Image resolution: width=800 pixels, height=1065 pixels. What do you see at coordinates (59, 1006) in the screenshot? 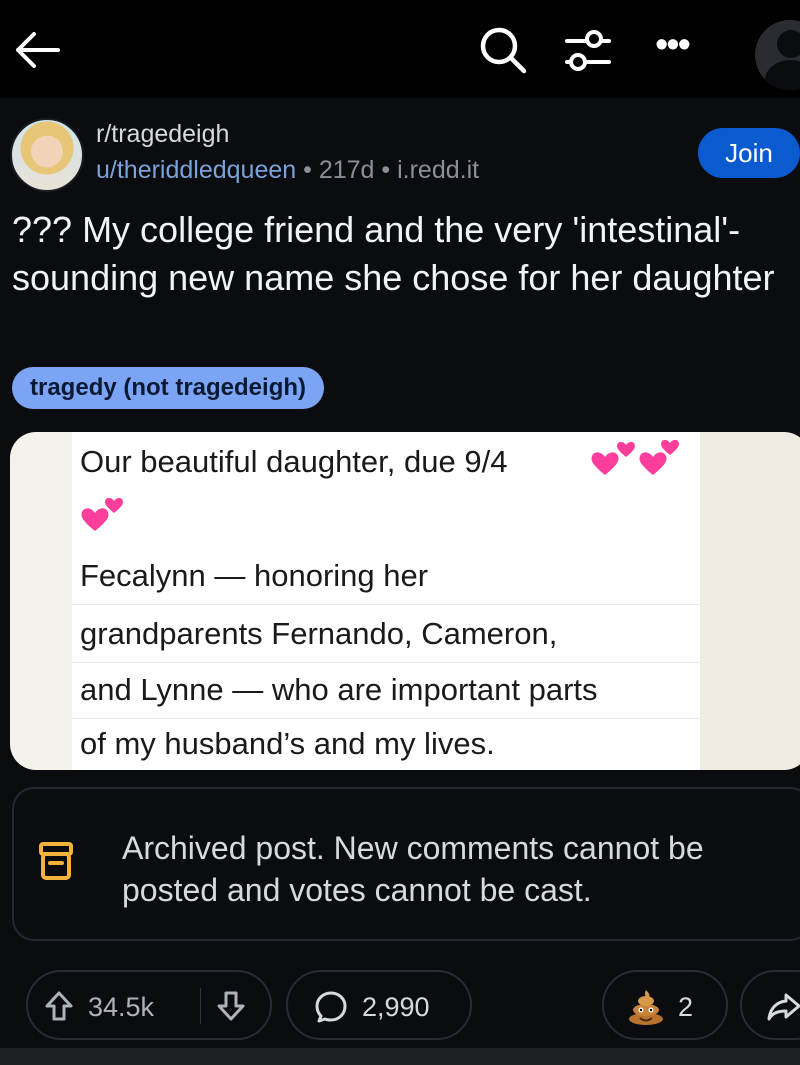
I see `upvote-icon` at bounding box center [59, 1006].